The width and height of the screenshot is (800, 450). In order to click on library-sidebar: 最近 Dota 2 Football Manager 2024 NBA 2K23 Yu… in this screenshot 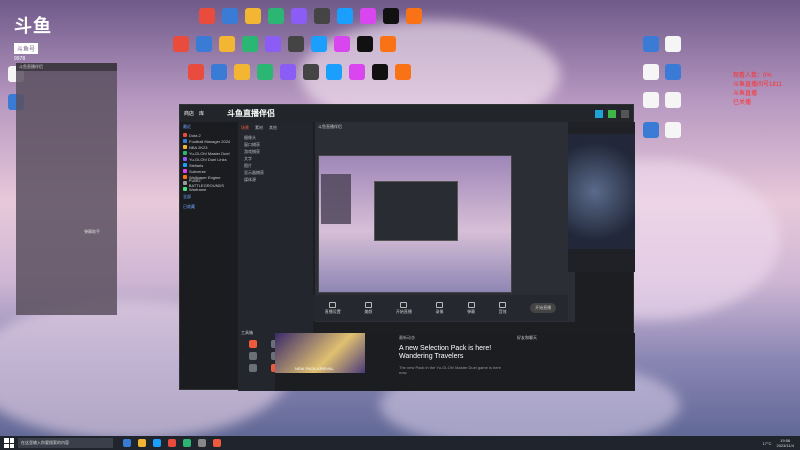, I will do `click(209, 255)`.